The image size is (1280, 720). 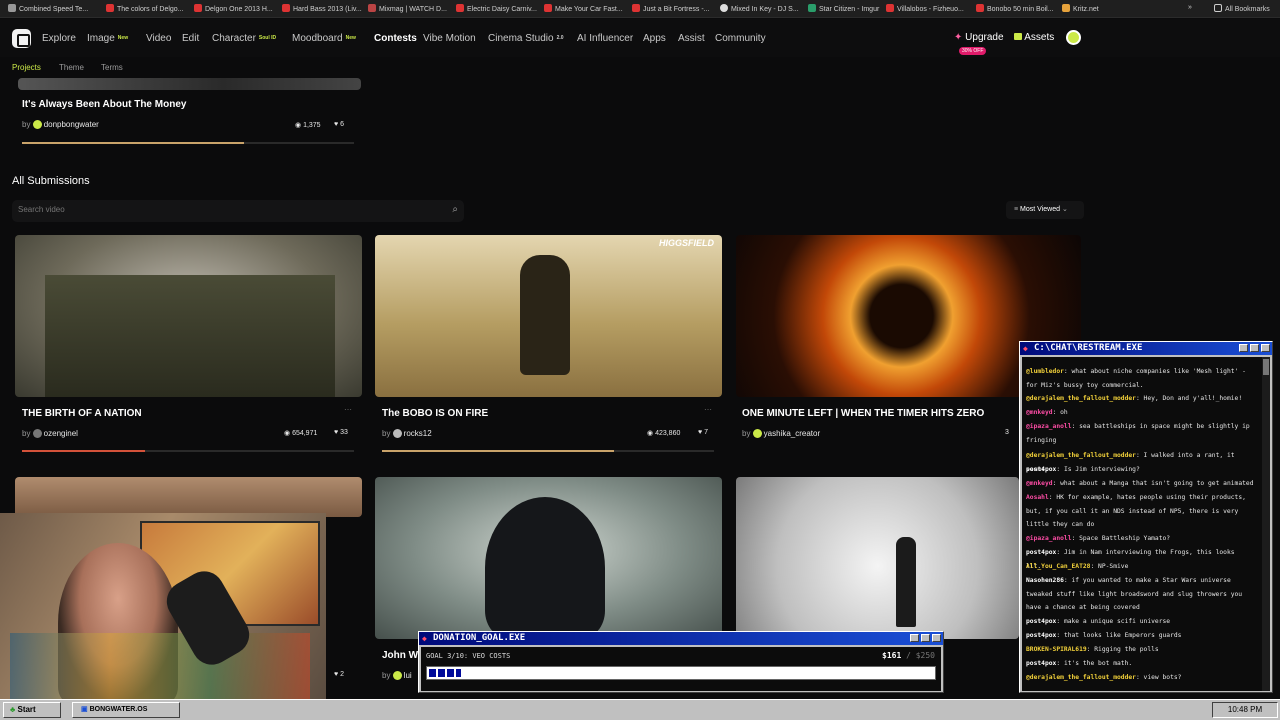 I want to click on video-author: by lui, so click(x=397, y=675).